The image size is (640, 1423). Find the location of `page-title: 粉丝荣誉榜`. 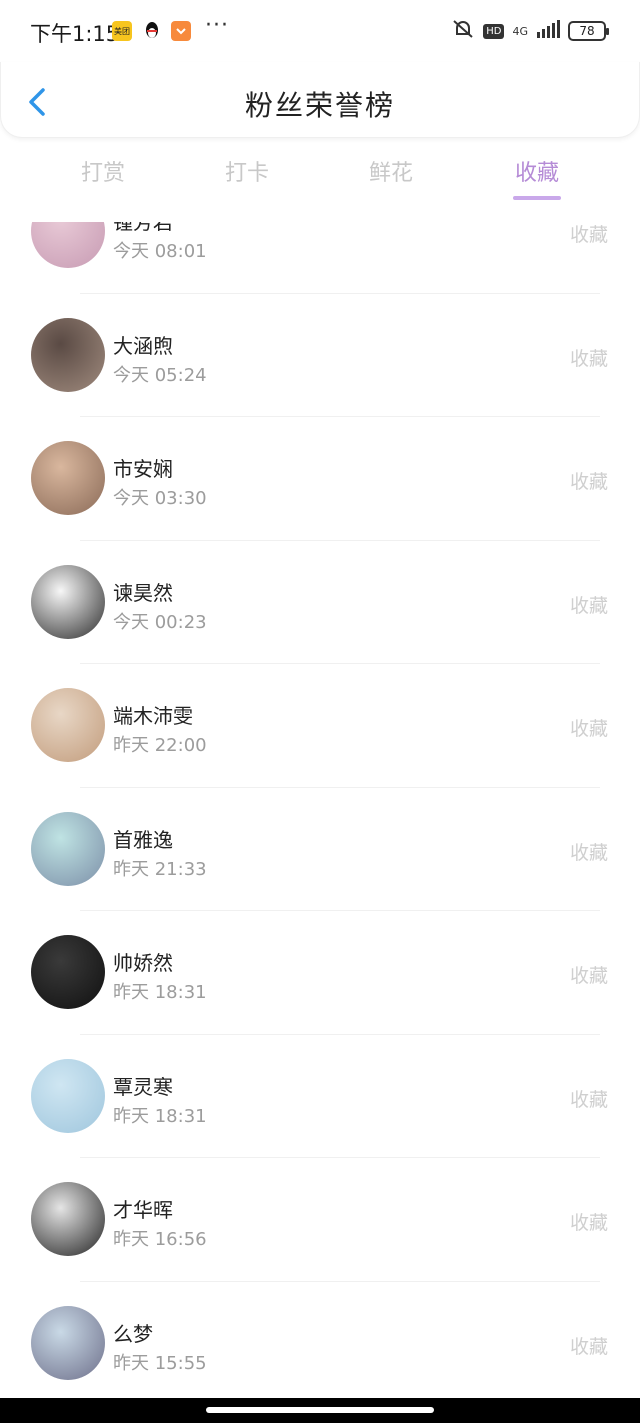

page-title: 粉丝荣誉榜 is located at coordinates (319, 105).